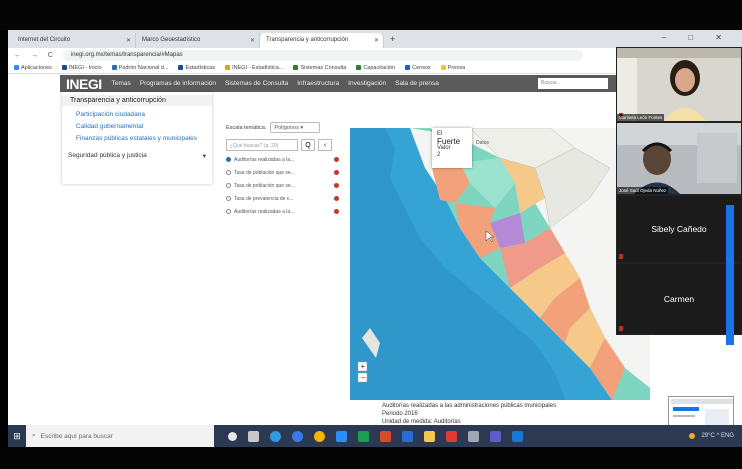 The width and height of the screenshot is (742, 469). What do you see at coordinates (417, 83) in the screenshot?
I see `inegi-menu-prensa: Sala de prensa` at bounding box center [417, 83].